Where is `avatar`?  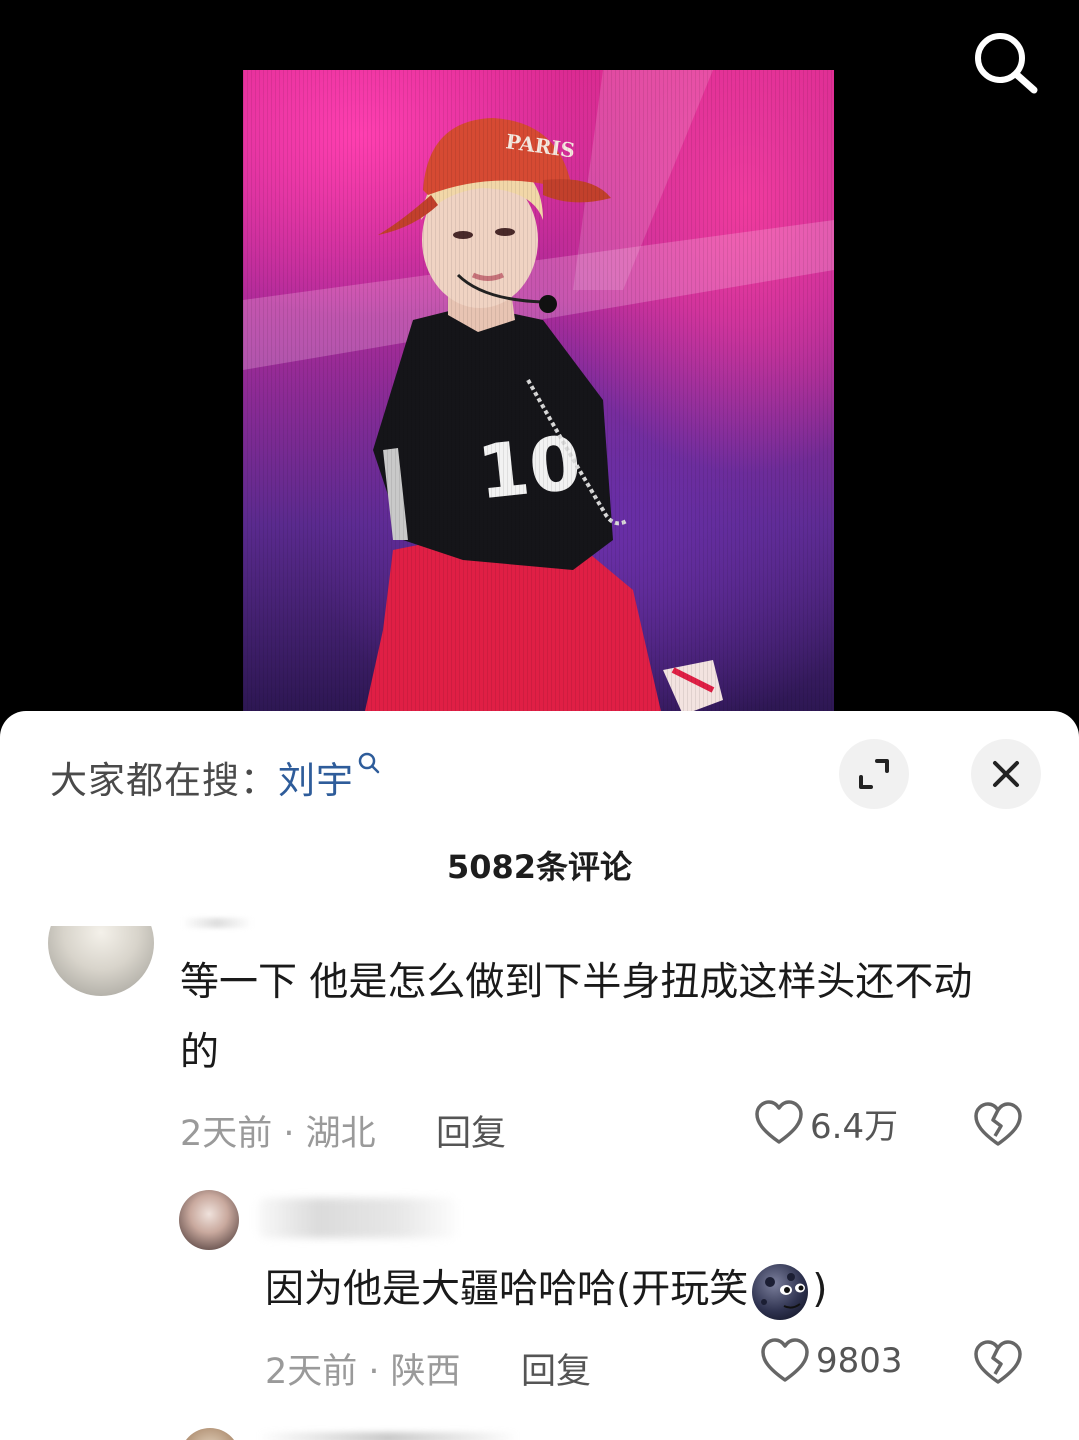 avatar is located at coordinates (209, 1220).